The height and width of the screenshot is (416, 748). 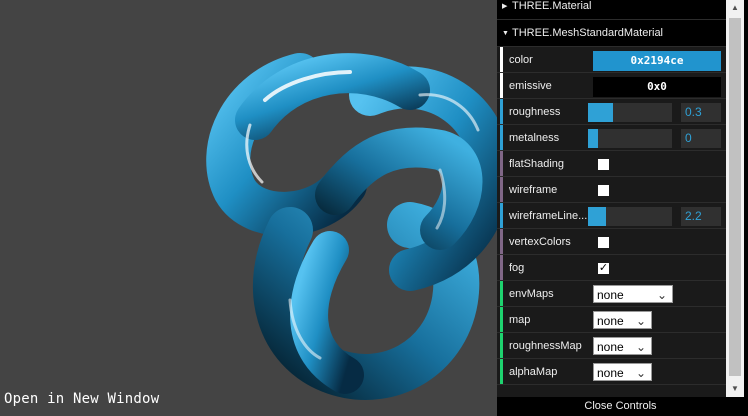 What do you see at coordinates (545, 346) in the screenshot?
I see `control-label: roughnessMap` at bounding box center [545, 346].